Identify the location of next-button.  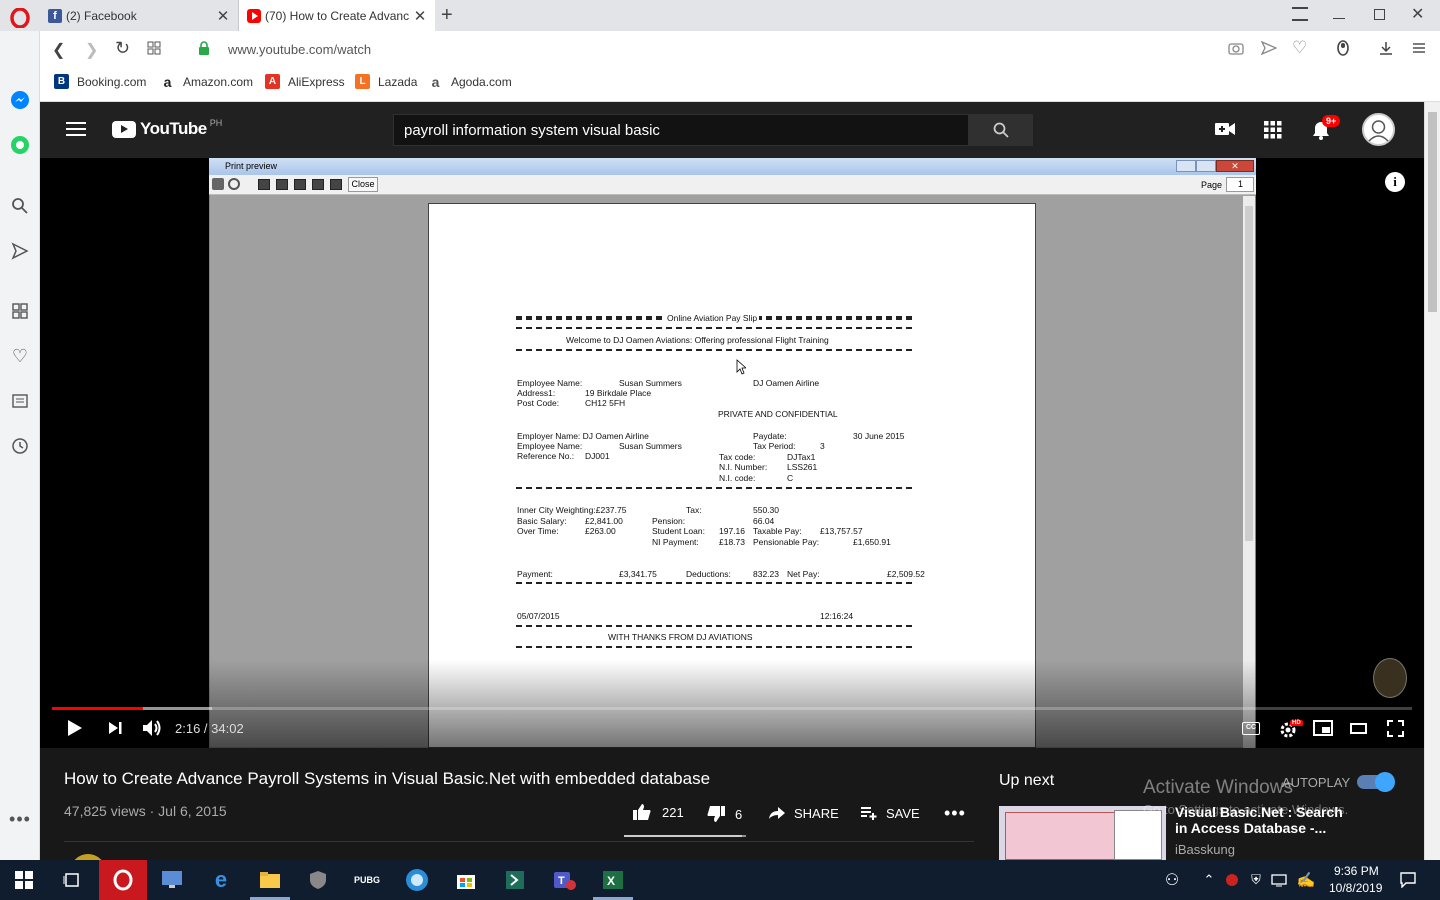
(115, 730).